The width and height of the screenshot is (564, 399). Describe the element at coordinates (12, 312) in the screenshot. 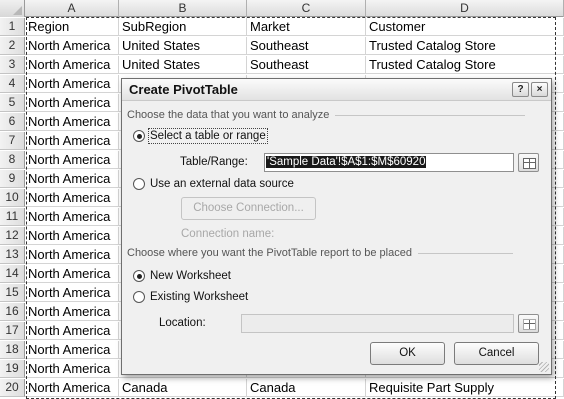

I see `row-header: 16` at that location.